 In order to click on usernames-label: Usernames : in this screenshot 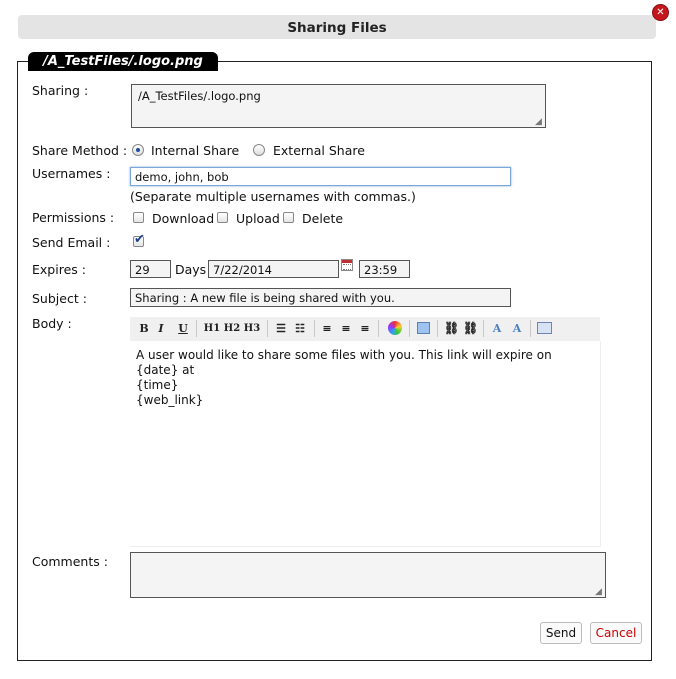, I will do `click(71, 173)`.